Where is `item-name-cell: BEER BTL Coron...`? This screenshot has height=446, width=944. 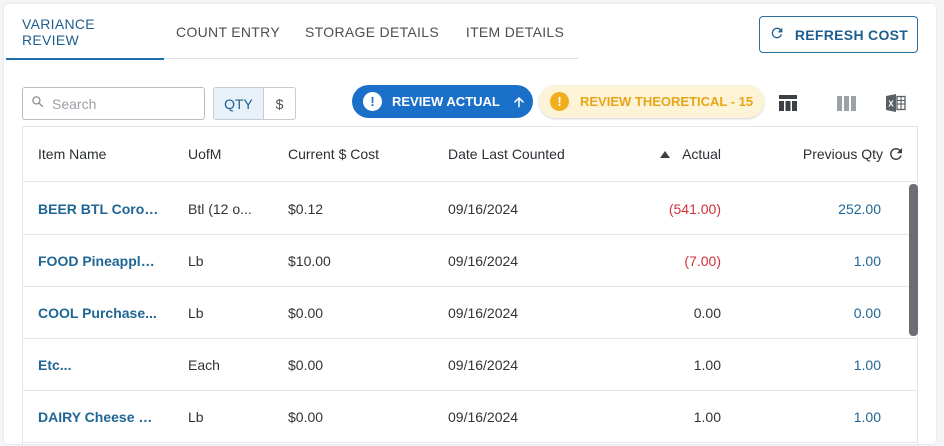
item-name-cell: BEER BTL Coron... is located at coordinates (99, 208).